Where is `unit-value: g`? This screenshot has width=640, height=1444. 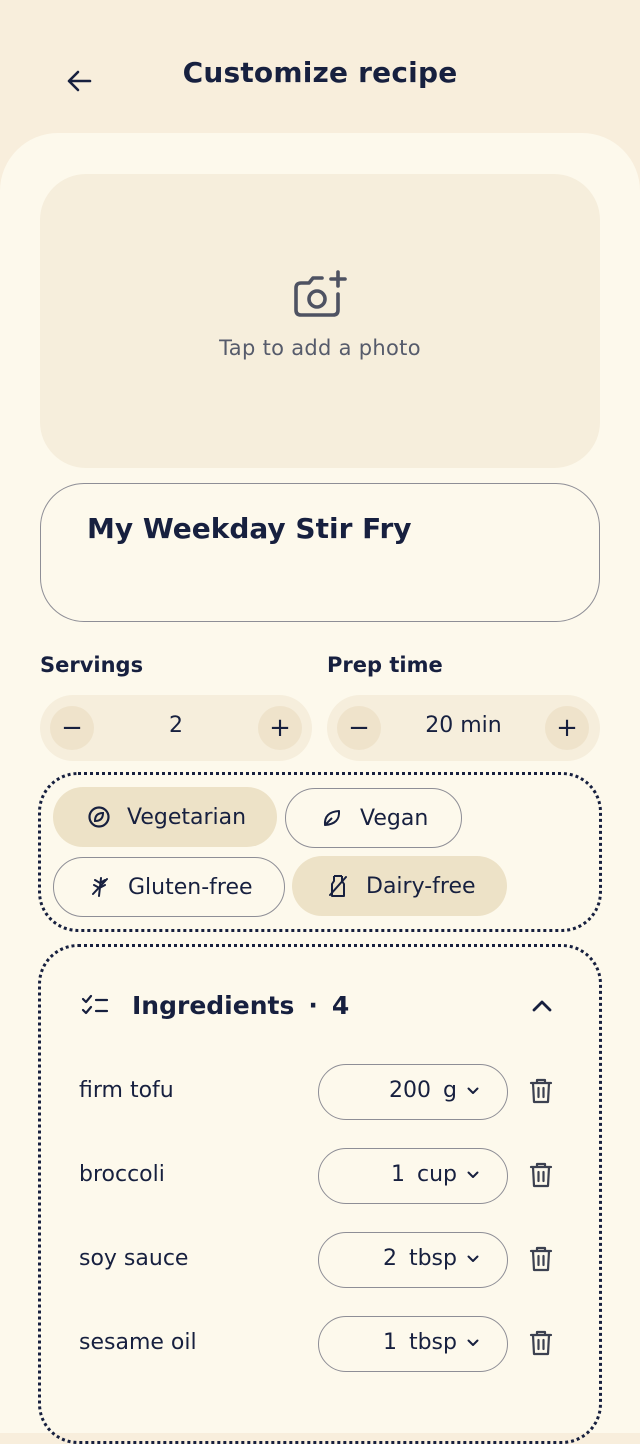 unit-value: g is located at coordinates (450, 1090).